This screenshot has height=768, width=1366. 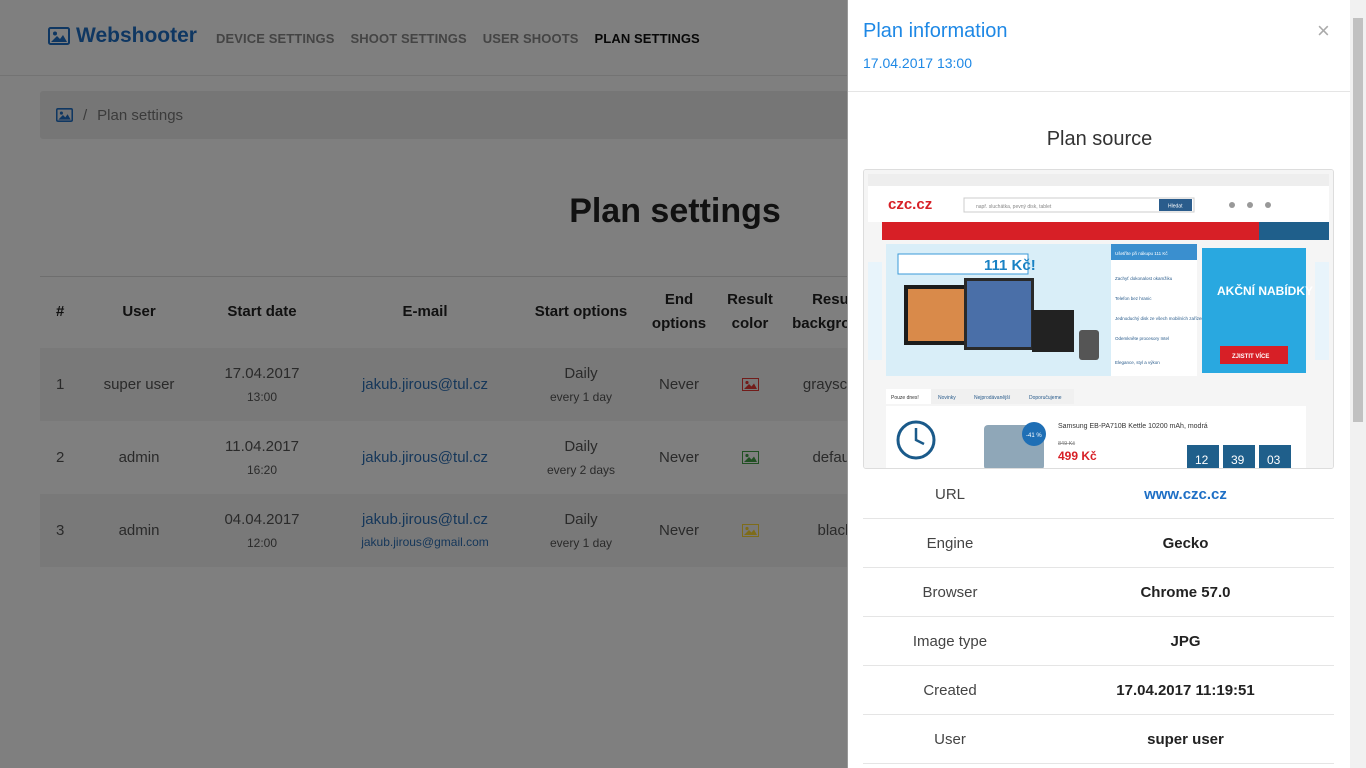 I want to click on preview-tab: Nejprodávanější, so click(x=992, y=398).